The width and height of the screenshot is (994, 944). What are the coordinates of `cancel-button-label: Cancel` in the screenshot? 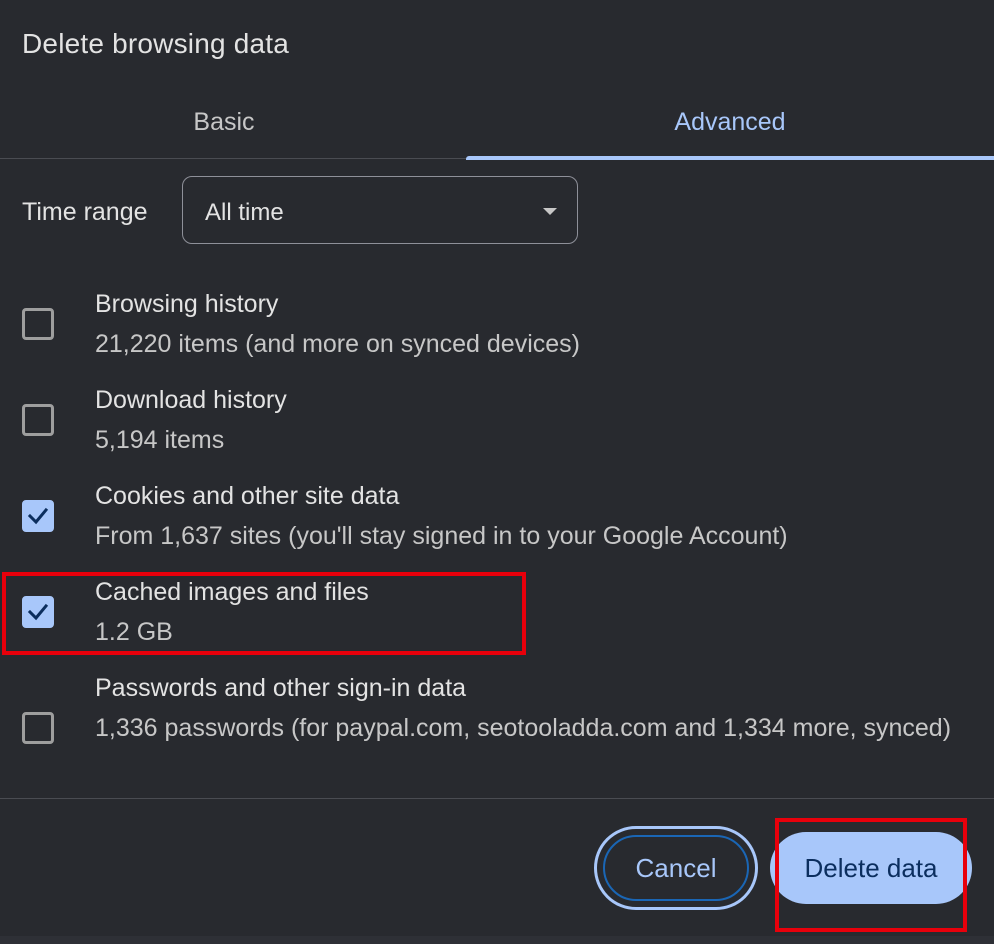 It's located at (676, 867).